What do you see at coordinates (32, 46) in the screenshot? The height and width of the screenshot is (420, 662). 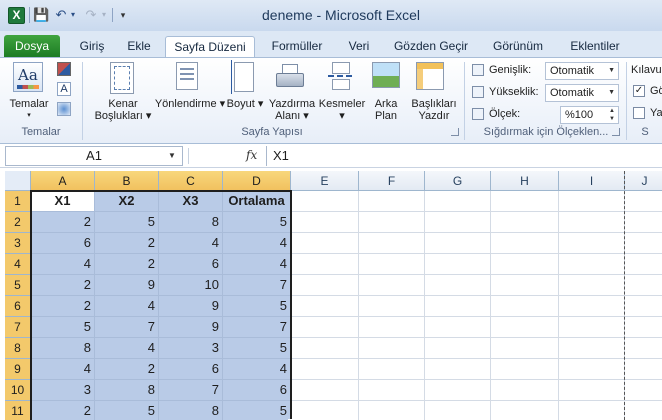 I see `tab-file: Dosya` at bounding box center [32, 46].